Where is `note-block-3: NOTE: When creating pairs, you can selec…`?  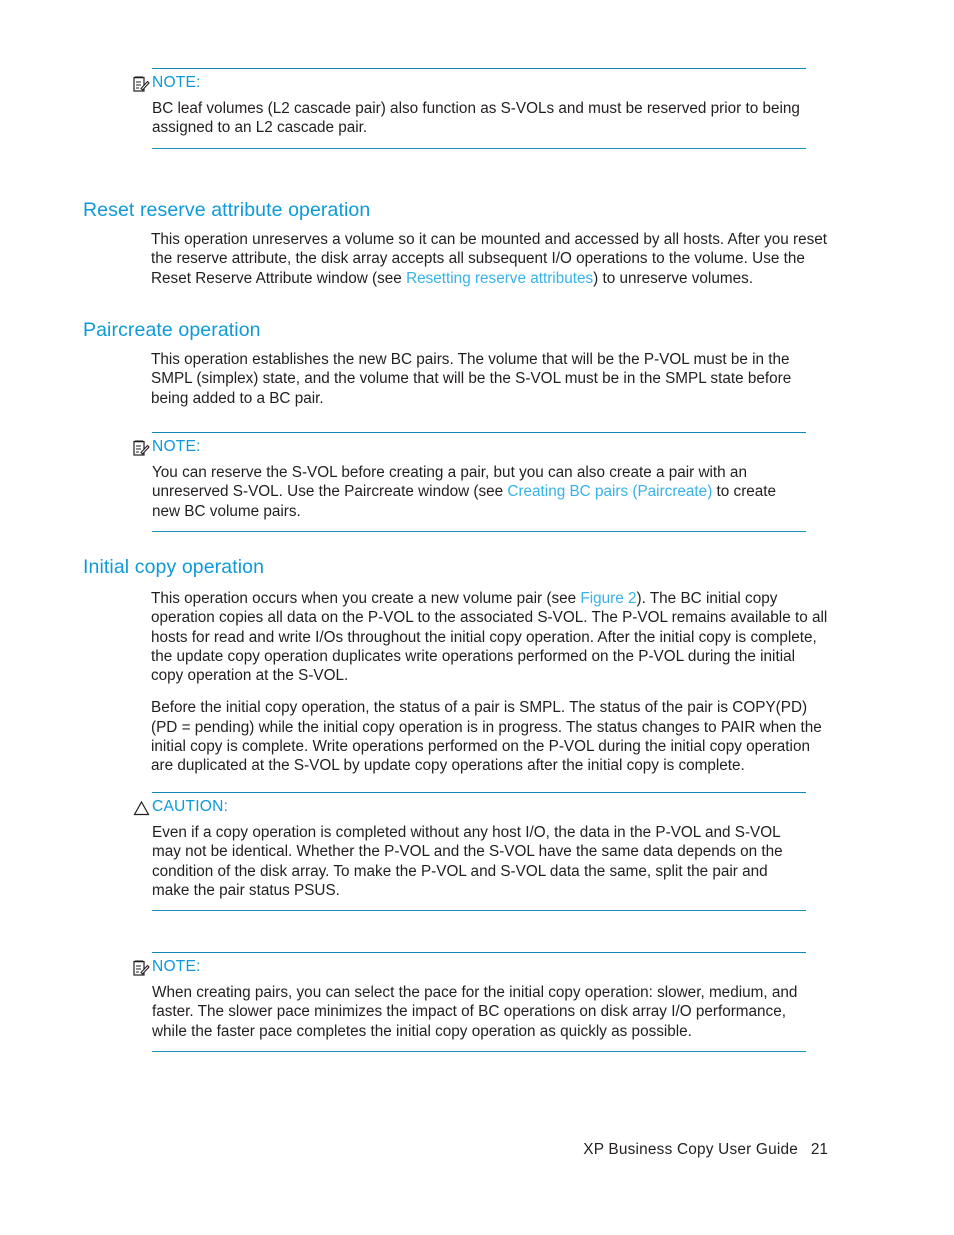
note-block-3: NOTE: When creating pairs, you can selec… is located at coordinates (469, 1002).